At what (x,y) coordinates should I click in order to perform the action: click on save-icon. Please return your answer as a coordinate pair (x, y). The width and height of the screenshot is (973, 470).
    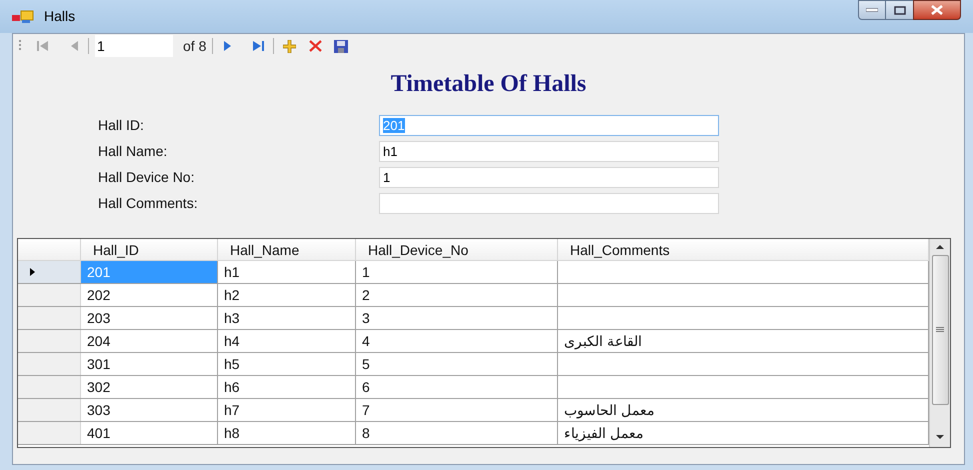
    Looking at the image, I should click on (341, 46).